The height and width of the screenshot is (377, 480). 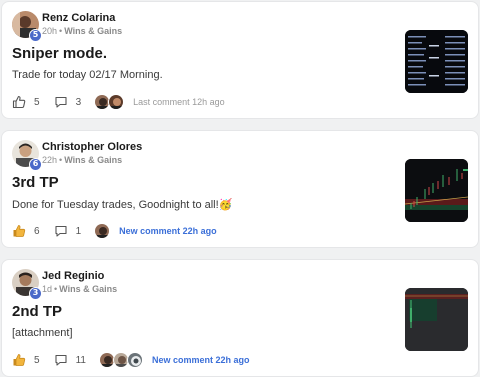 I want to click on post-excerpt: Trade for today 02/17 Morning., so click(x=87, y=75).